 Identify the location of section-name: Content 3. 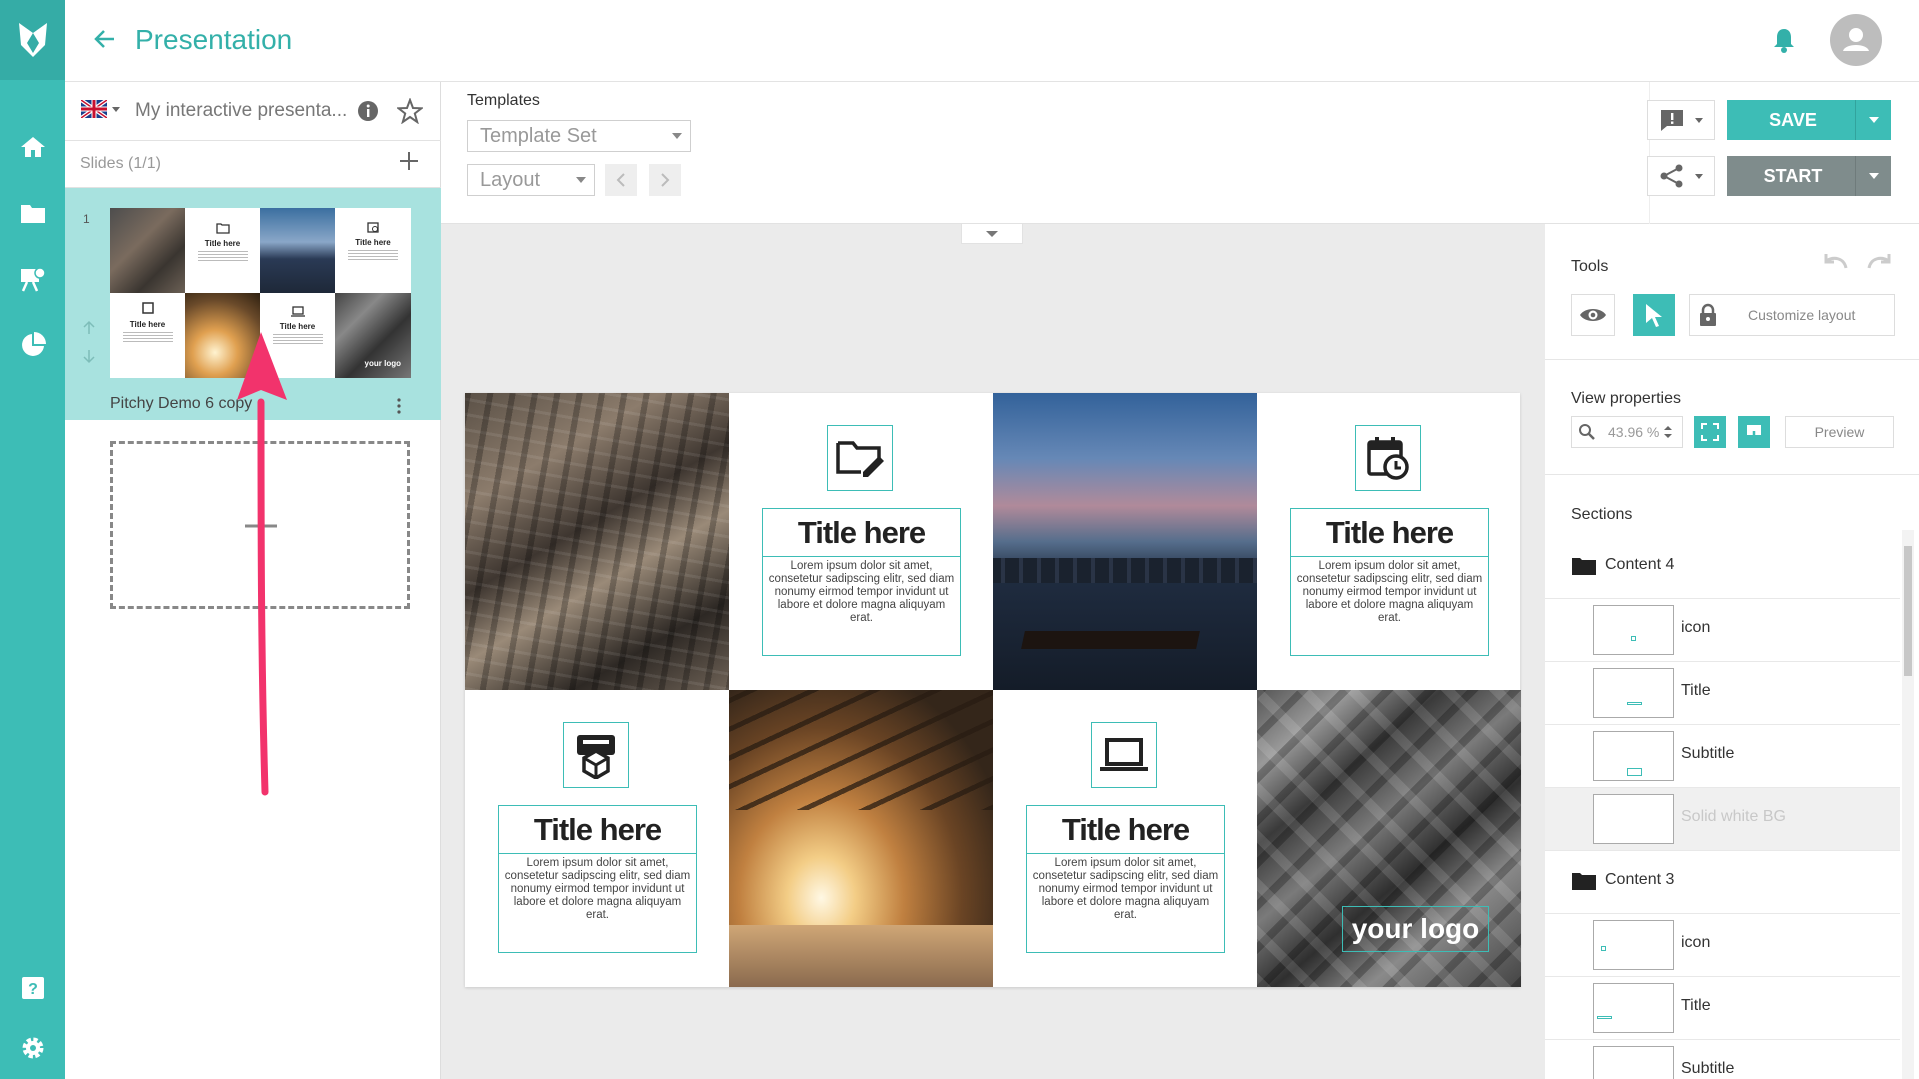
(1640, 879).